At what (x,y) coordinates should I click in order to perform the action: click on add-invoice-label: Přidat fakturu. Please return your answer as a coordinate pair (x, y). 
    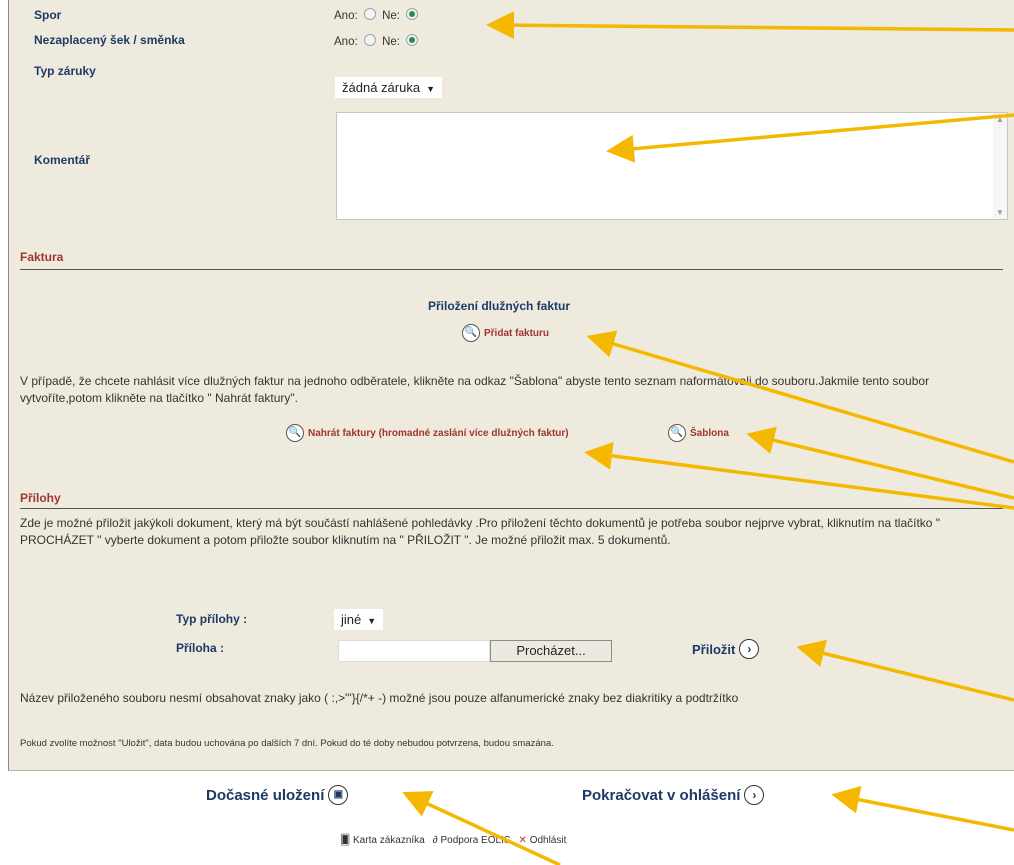
    Looking at the image, I should click on (517, 333).